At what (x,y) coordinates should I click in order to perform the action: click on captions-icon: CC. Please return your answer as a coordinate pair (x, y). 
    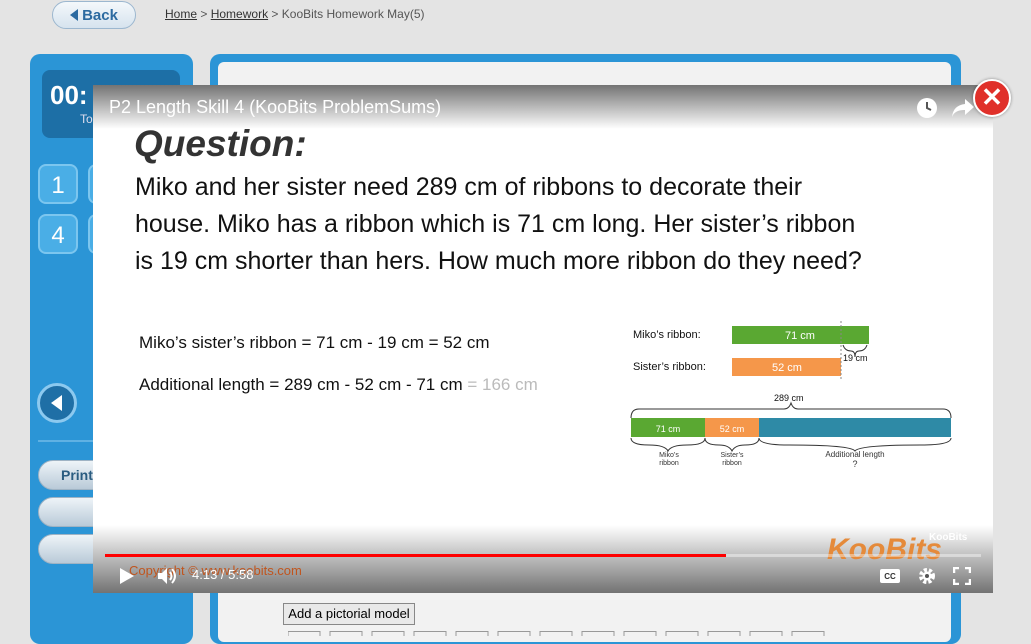
    Looking at the image, I should click on (890, 576).